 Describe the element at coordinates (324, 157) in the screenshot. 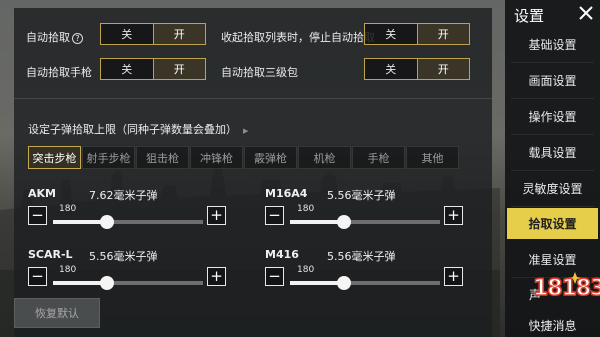

I see `tab-machine-gun: 机枪` at that location.